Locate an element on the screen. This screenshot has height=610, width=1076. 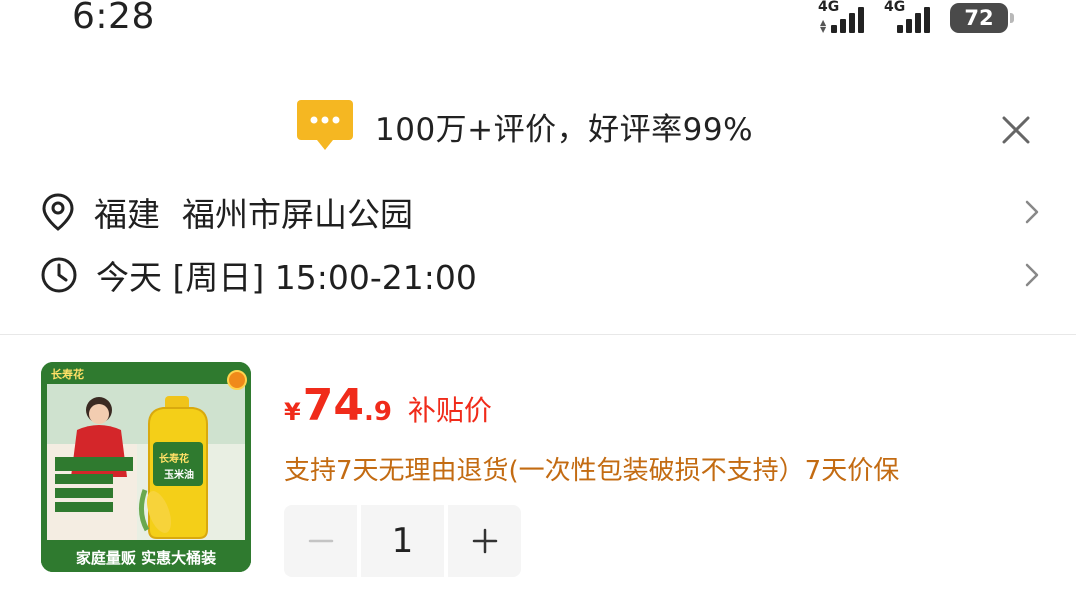
decrease-button is located at coordinates (320, 541).